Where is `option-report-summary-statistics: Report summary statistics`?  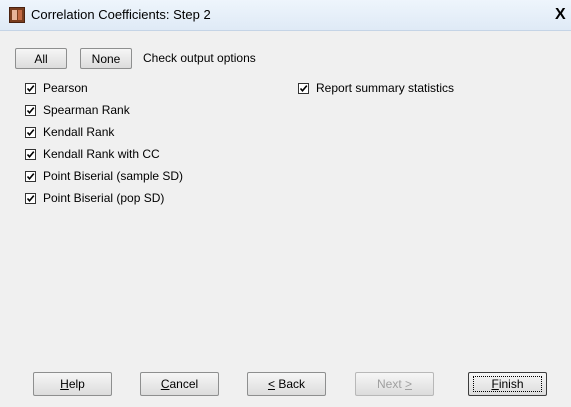
option-report-summary-statistics: Report summary statistics is located at coordinates (376, 88).